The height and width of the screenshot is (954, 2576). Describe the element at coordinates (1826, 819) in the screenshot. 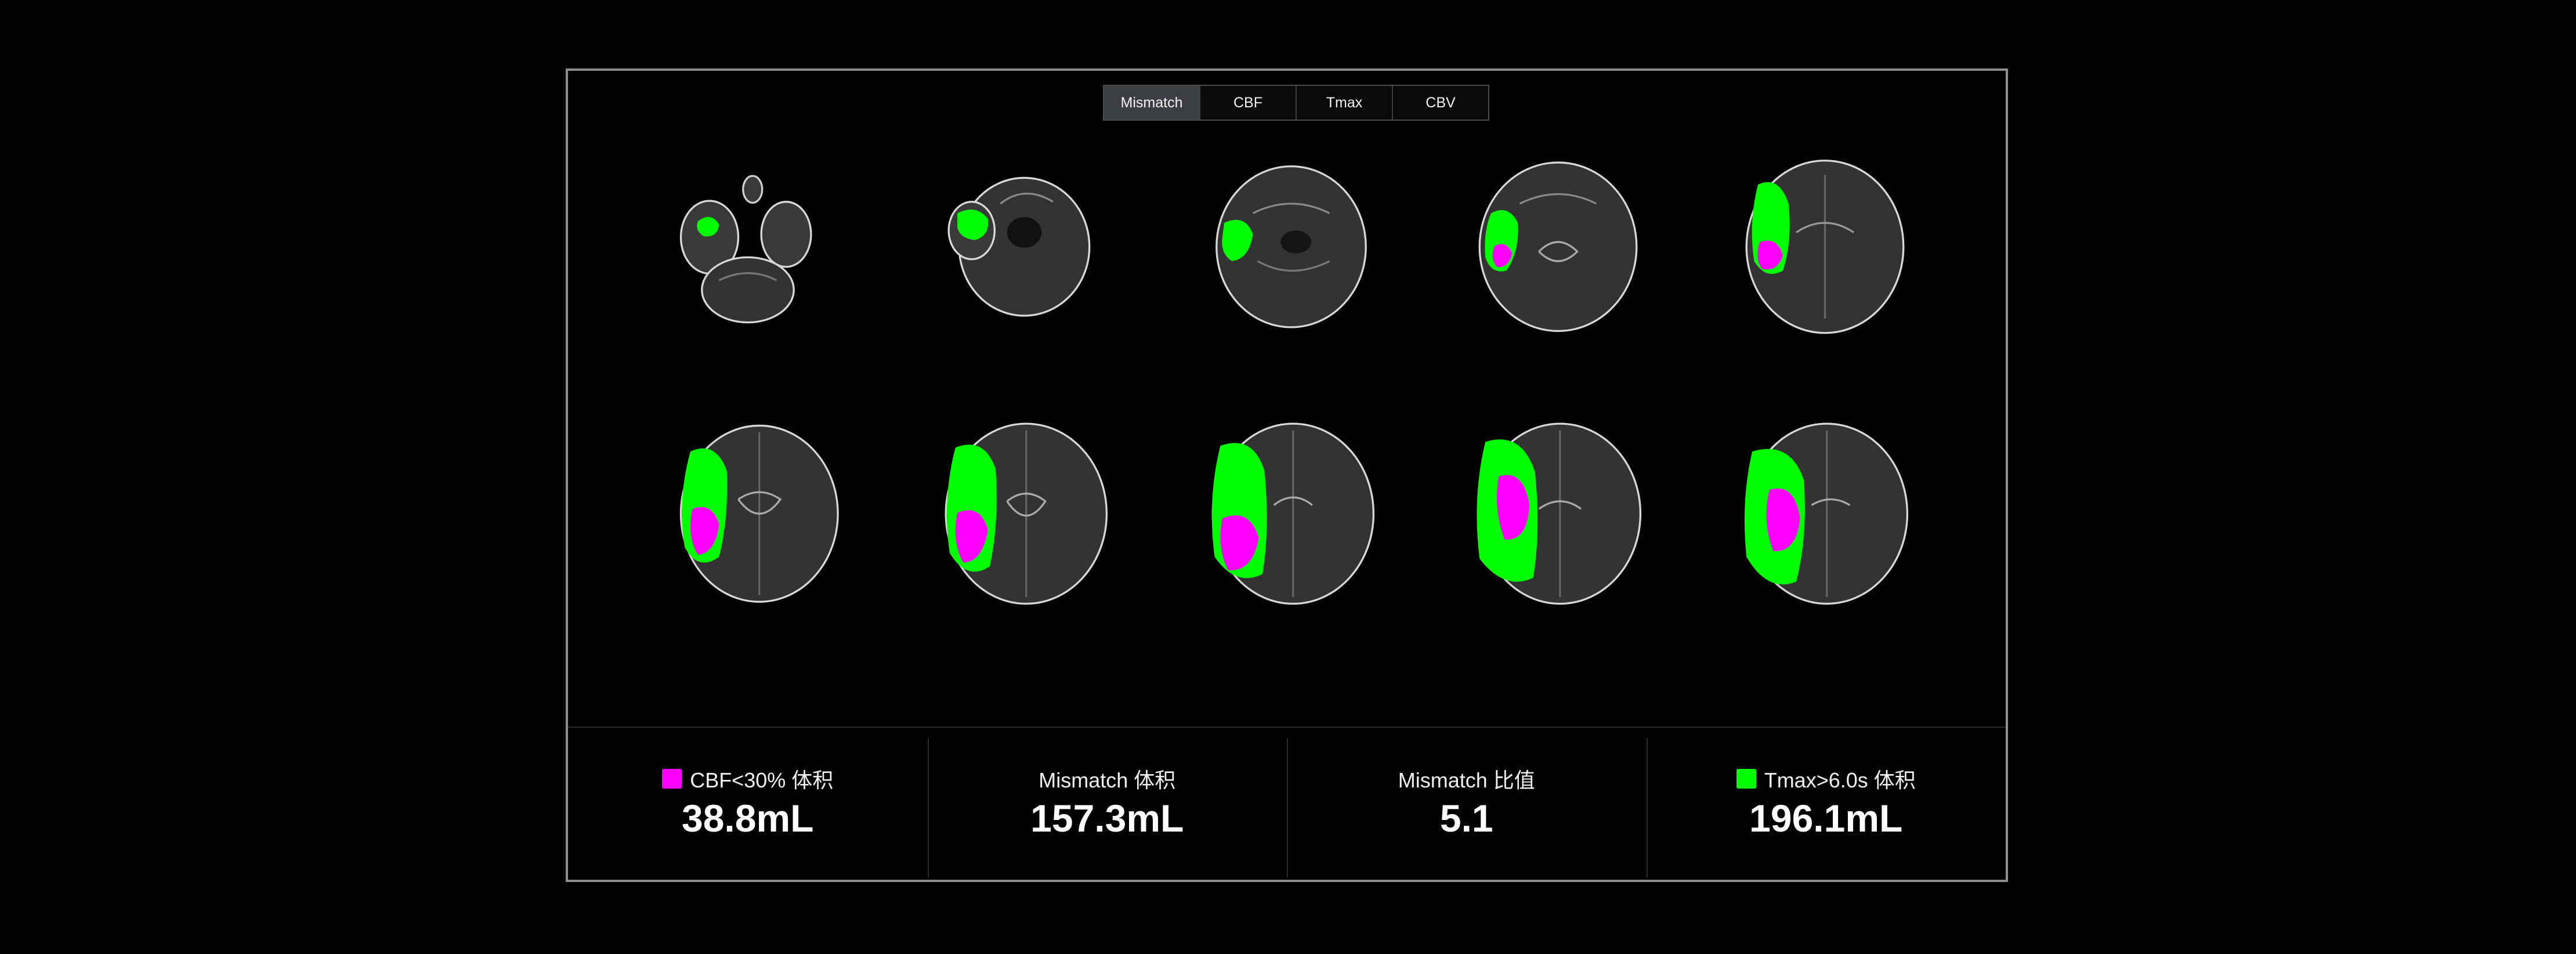

I see `tmax-volume-value: 196.1mL` at that location.